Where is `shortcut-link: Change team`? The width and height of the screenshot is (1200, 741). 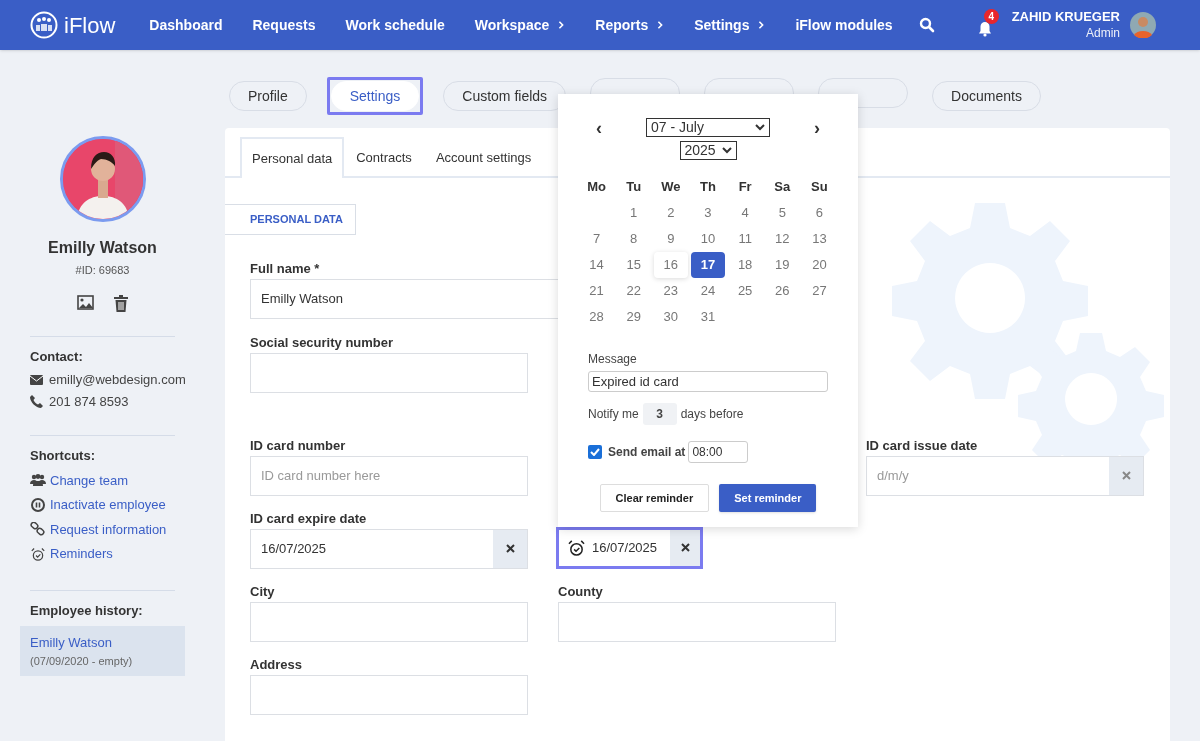
shortcut-link: Change team is located at coordinates (89, 480).